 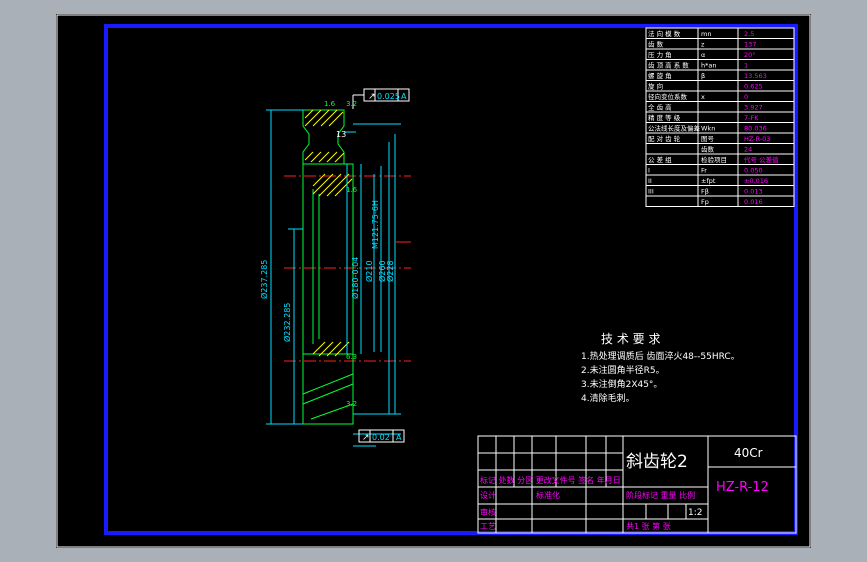 I want to click on drawing-code: HZ-R-12, so click(x=742, y=487).